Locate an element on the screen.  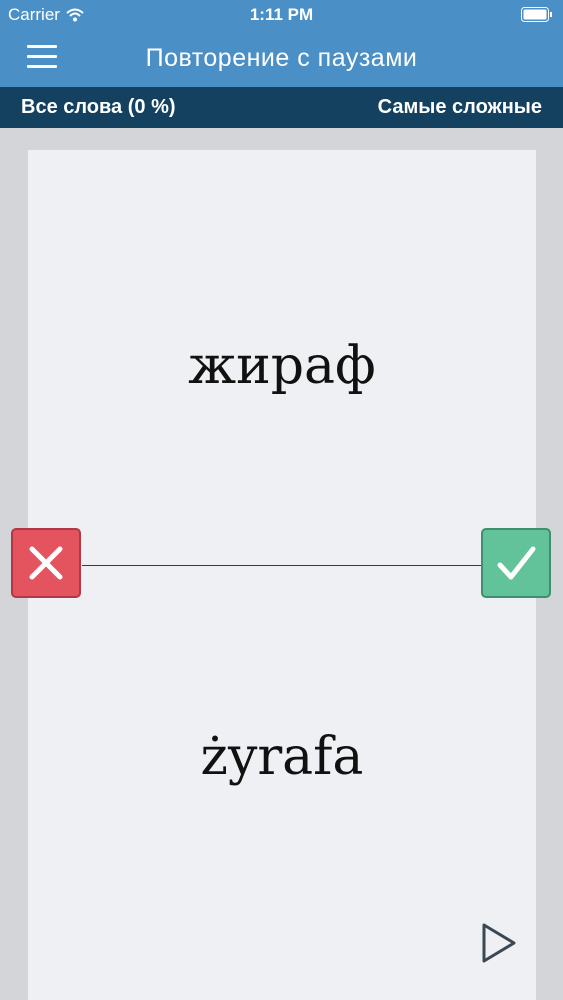
filter-bar: Все слова (0 %) Самые сложные is located at coordinates (281, 107).